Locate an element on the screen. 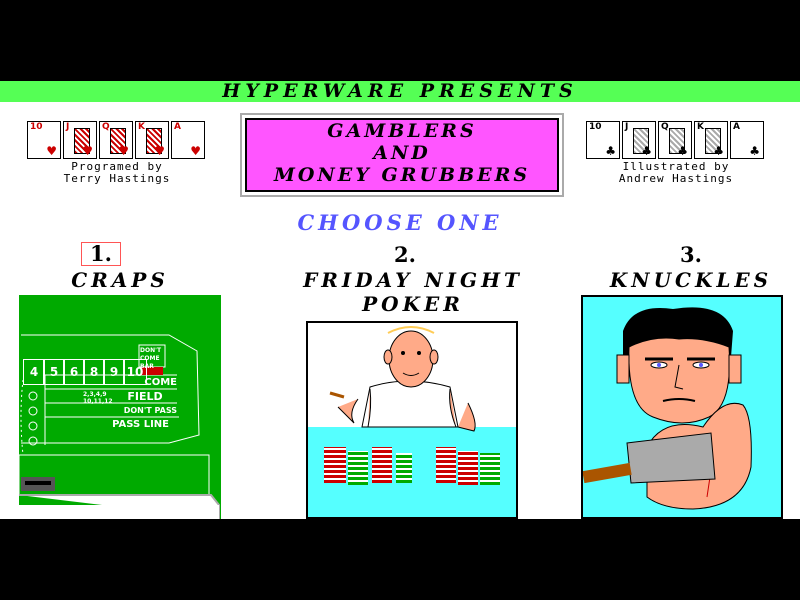 This screenshot has width=800, height=600. dont-pass-label: DON'T PASS is located at coordinates (150, 410).